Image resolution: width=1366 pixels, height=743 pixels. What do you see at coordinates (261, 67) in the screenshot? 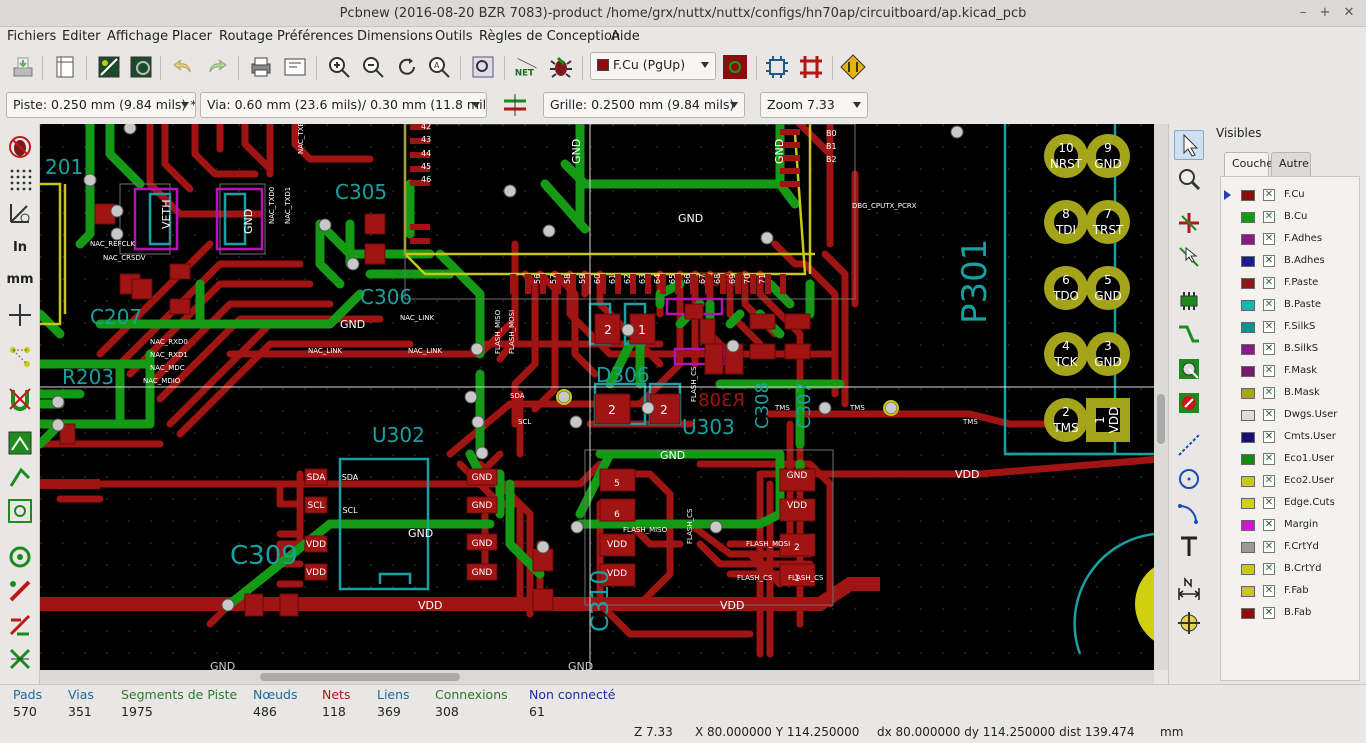
I see `print-icon` at bounding box center [261, 67].